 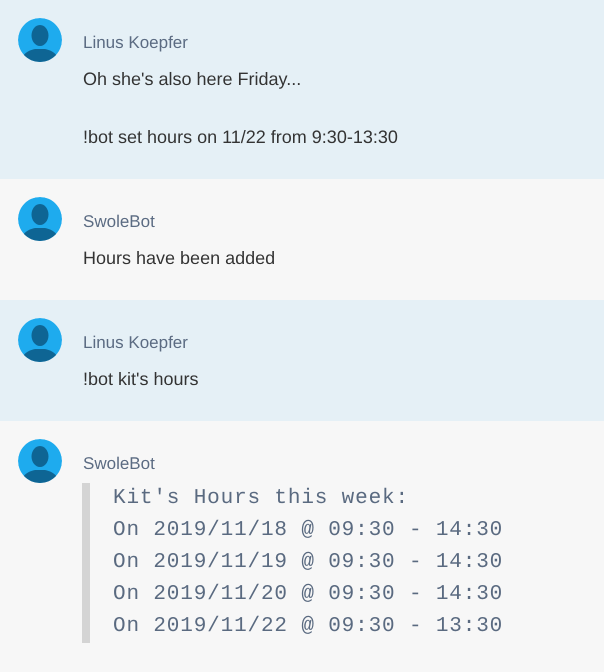 I want to click on message-text: !bot kit's hours, so click(x=140, y=379).